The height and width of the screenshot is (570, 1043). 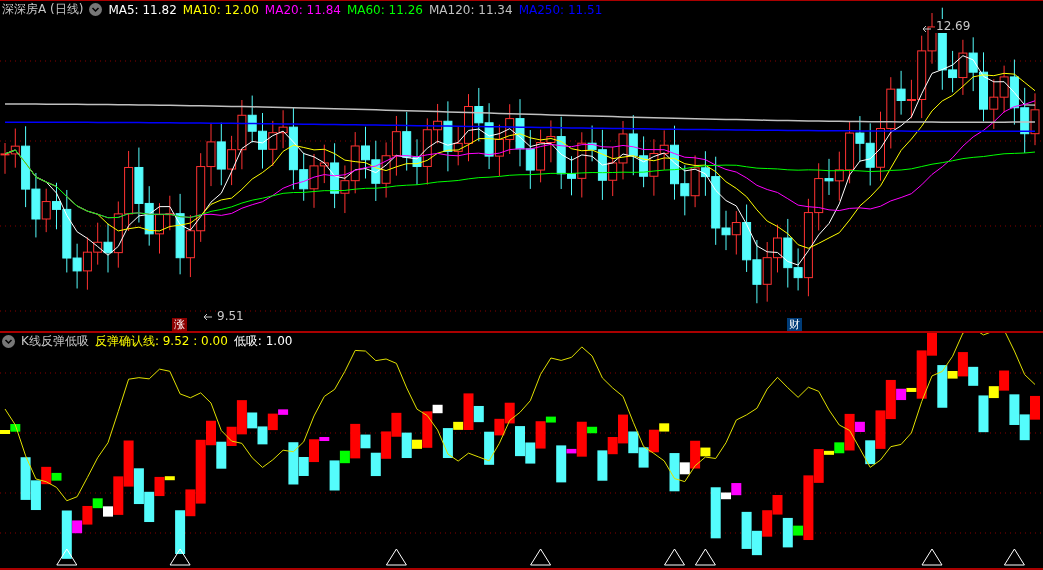 I want to click on moving-average-value: MA20: 11.84, so click(x=302, y=9).